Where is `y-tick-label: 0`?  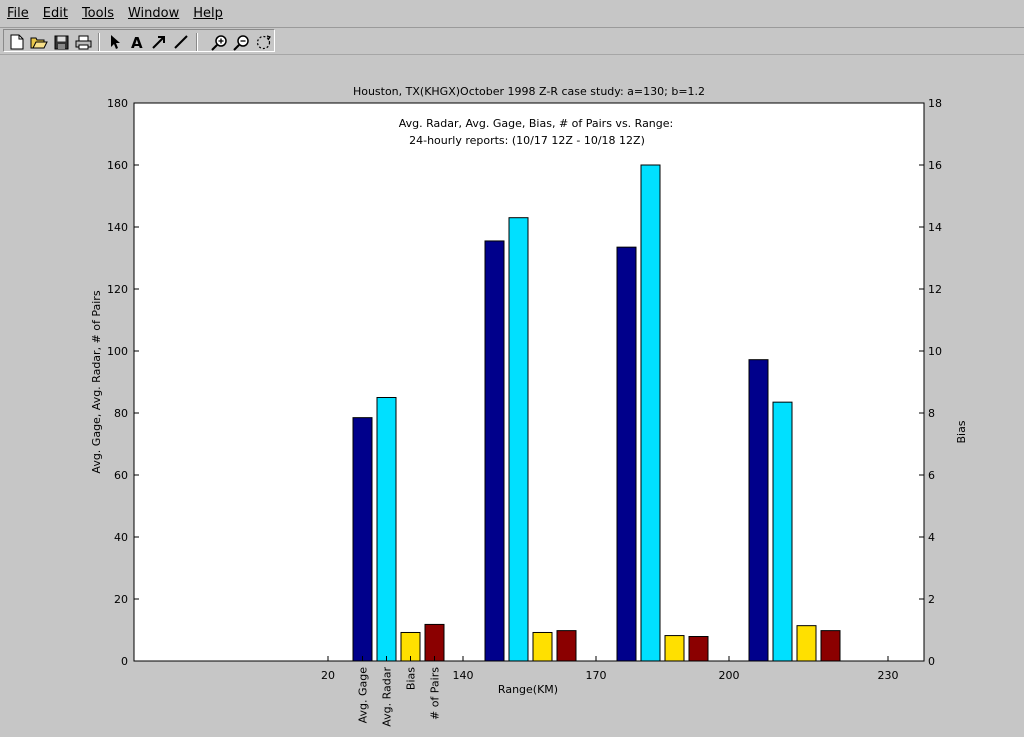 y-tick-label: 0 is located at coordinates (124, 661).